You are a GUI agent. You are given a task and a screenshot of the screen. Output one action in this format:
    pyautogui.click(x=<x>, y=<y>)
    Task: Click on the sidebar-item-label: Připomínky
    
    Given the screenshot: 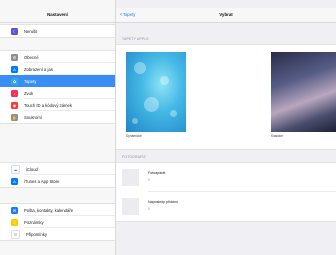 What is the action you would take?
    pyautogui.click(x=36, y=234)
    